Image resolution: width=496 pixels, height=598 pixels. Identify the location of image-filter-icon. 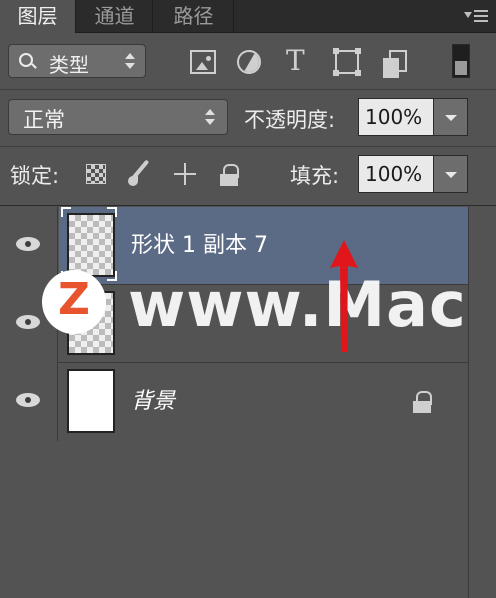
(203, 62).